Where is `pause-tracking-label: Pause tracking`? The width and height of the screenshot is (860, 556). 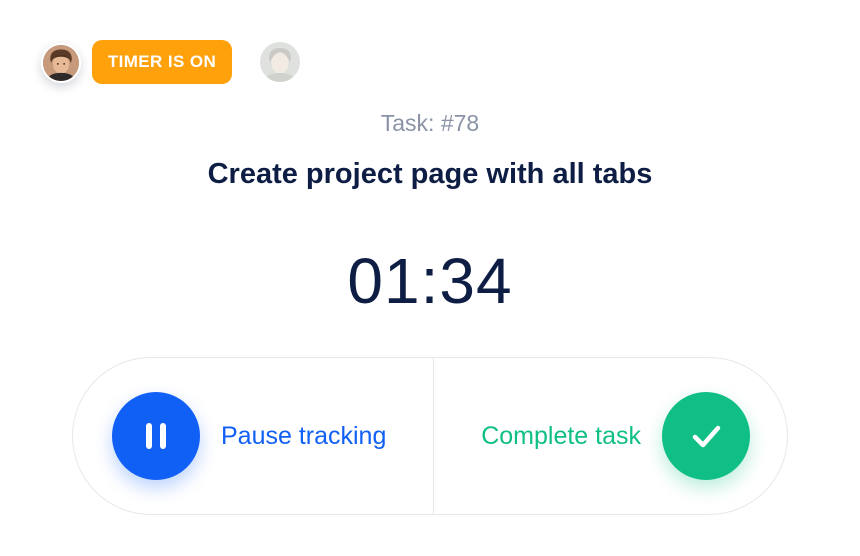
pause-tracking-label: Pause tracking is located at coordinates (303, 436).